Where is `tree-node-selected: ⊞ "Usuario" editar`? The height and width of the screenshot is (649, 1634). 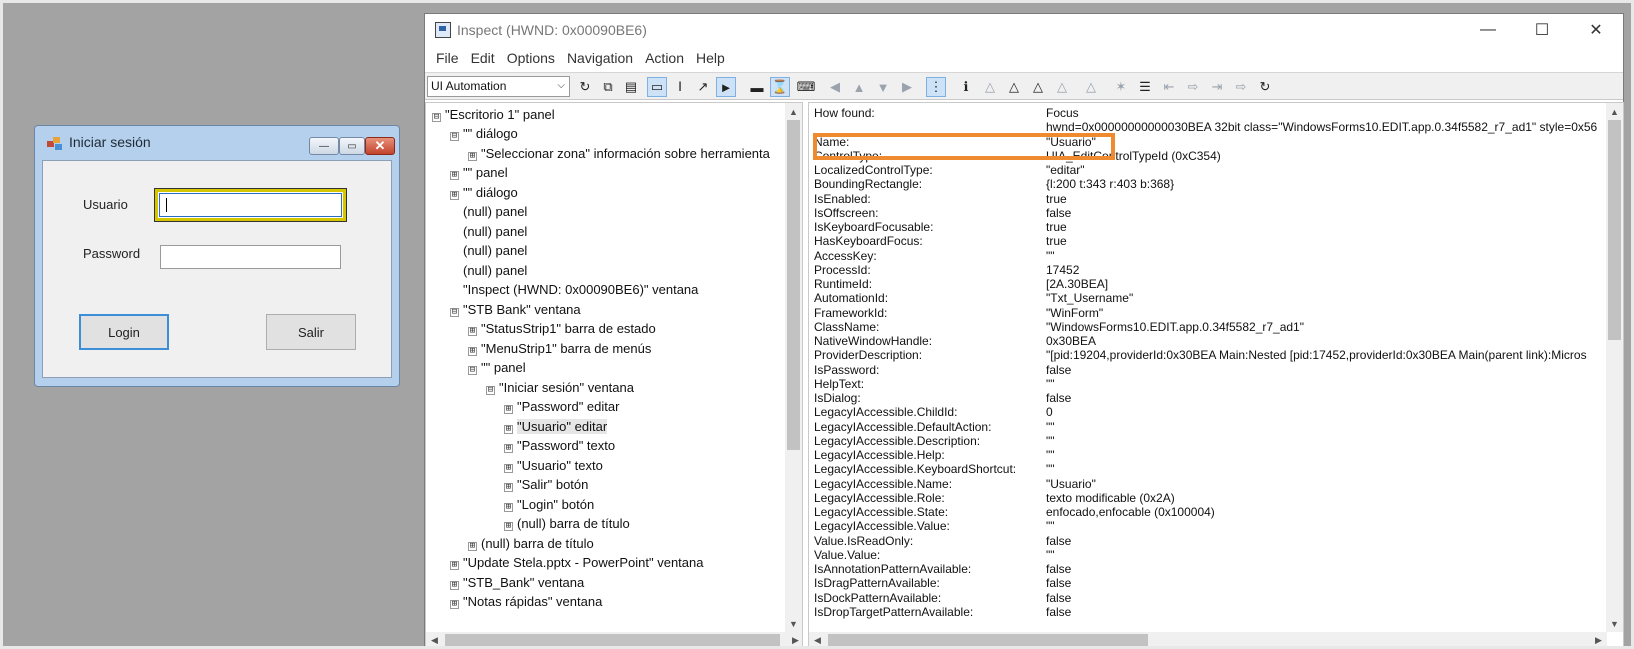 tree-node-selected: ⊞ "Usuario" editar is located at coordinates (556, 426).